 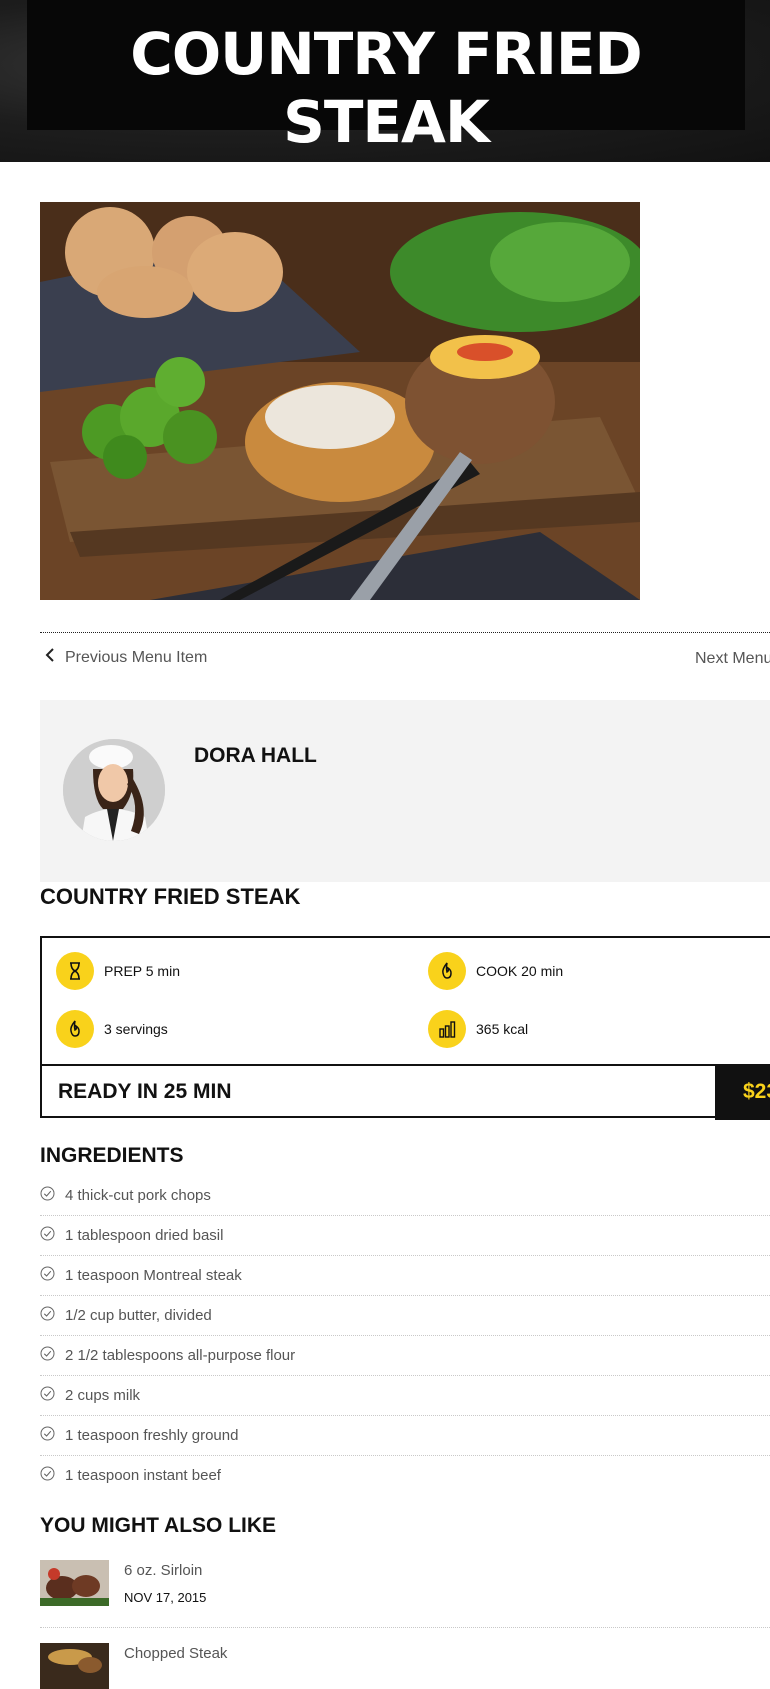 I want to click on ingredients-title: INGREDIENTS, so click(x=112, y=1155).